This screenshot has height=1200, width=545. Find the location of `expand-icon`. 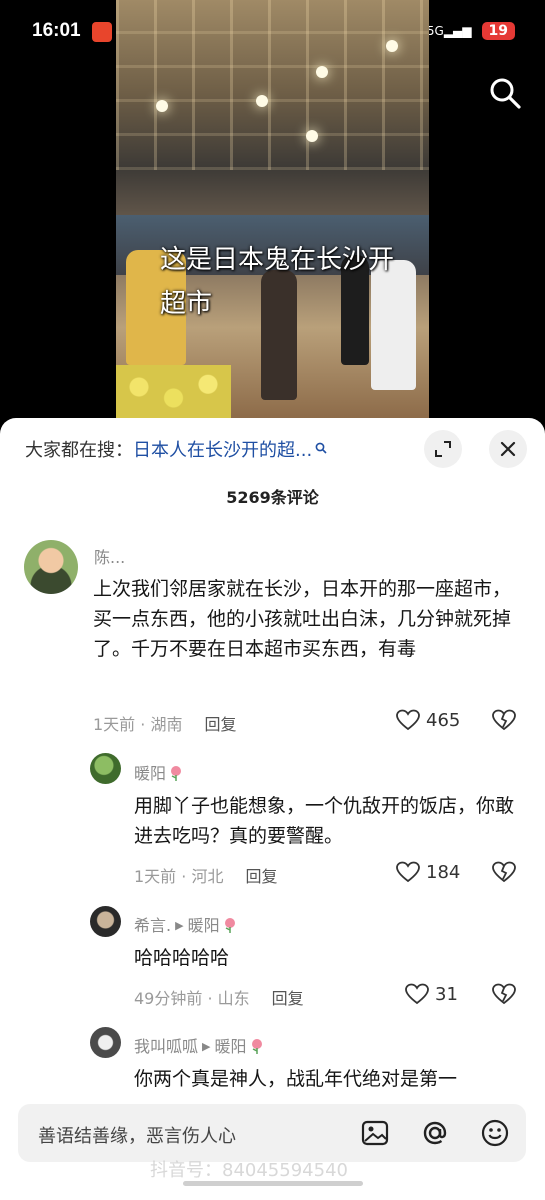

expand-icon is located at coordinates (443, 449).